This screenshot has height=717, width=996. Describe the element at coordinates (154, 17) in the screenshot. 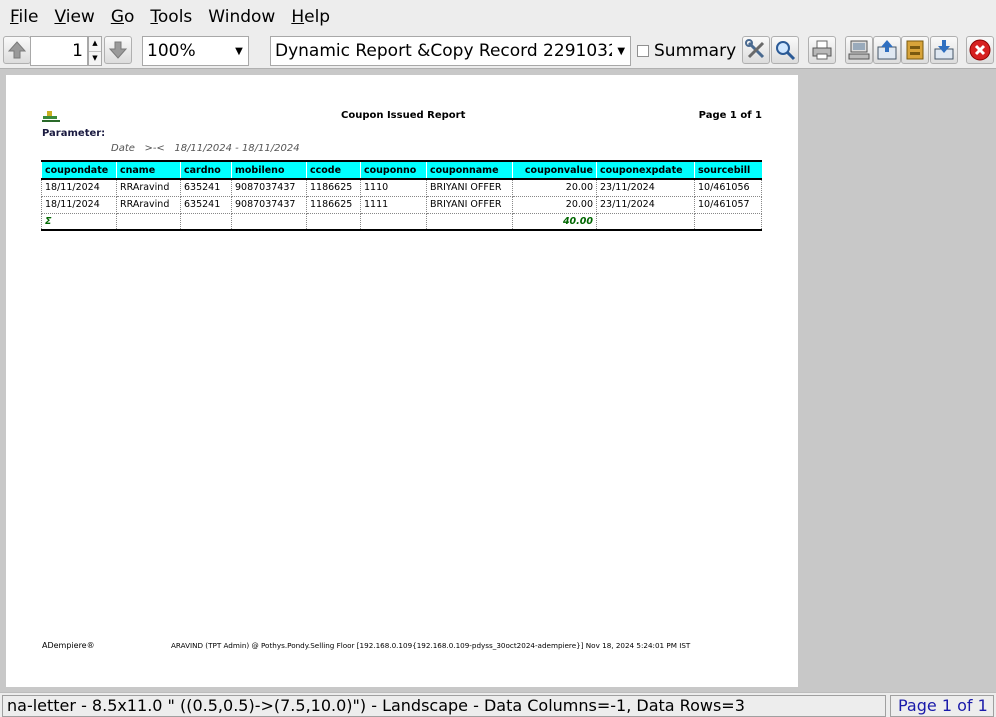

I see `menu-tools-mnemonic: T` at that location.